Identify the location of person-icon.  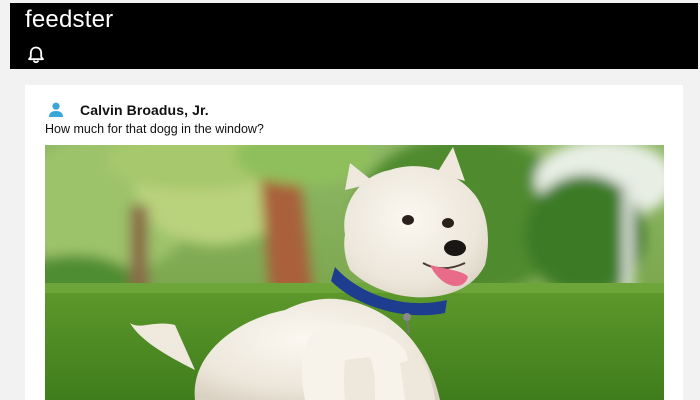
(56, 110).